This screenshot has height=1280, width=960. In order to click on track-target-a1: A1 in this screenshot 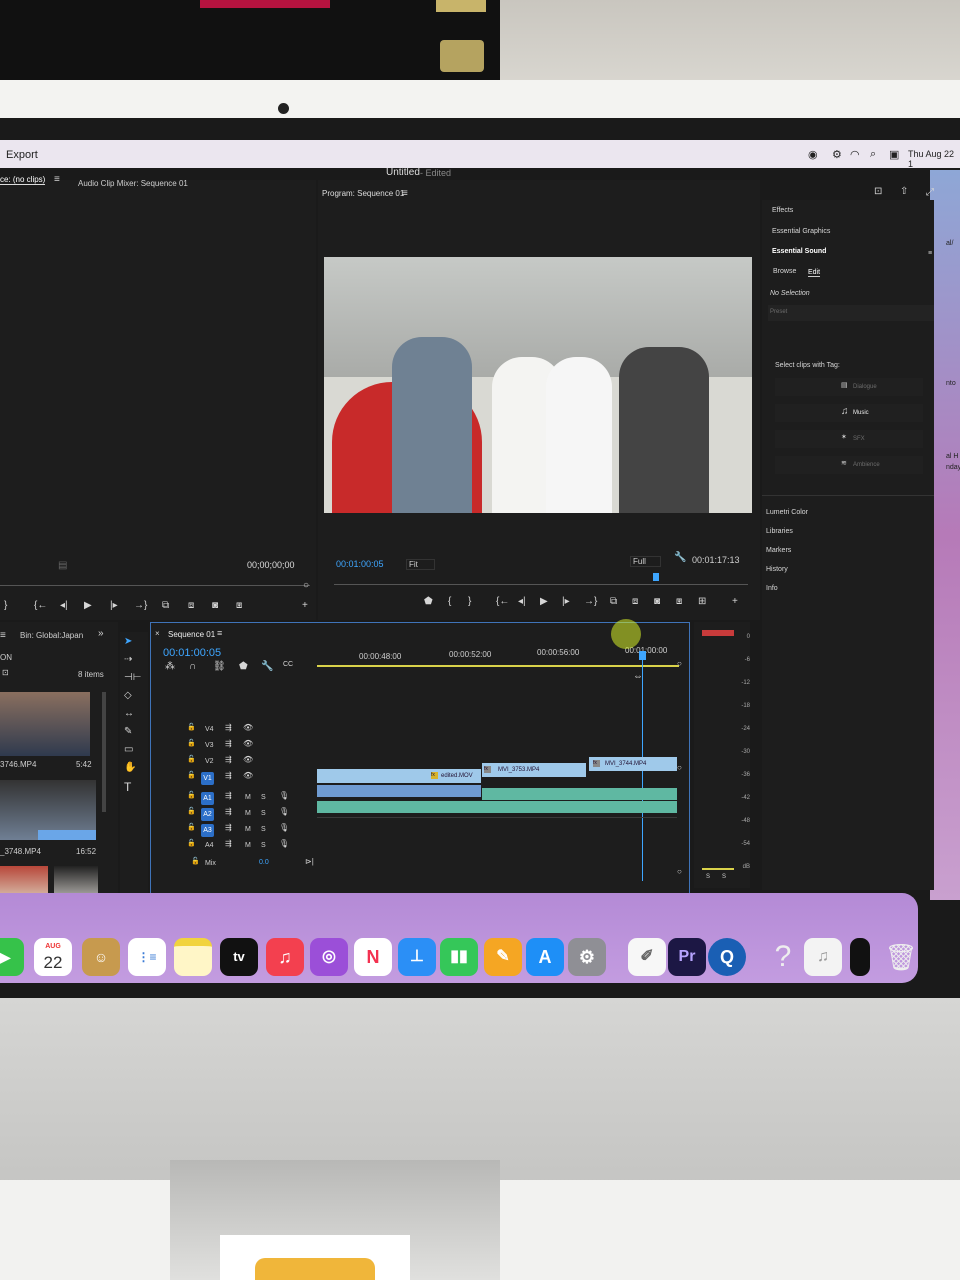, I will do `click(207, 798)`.